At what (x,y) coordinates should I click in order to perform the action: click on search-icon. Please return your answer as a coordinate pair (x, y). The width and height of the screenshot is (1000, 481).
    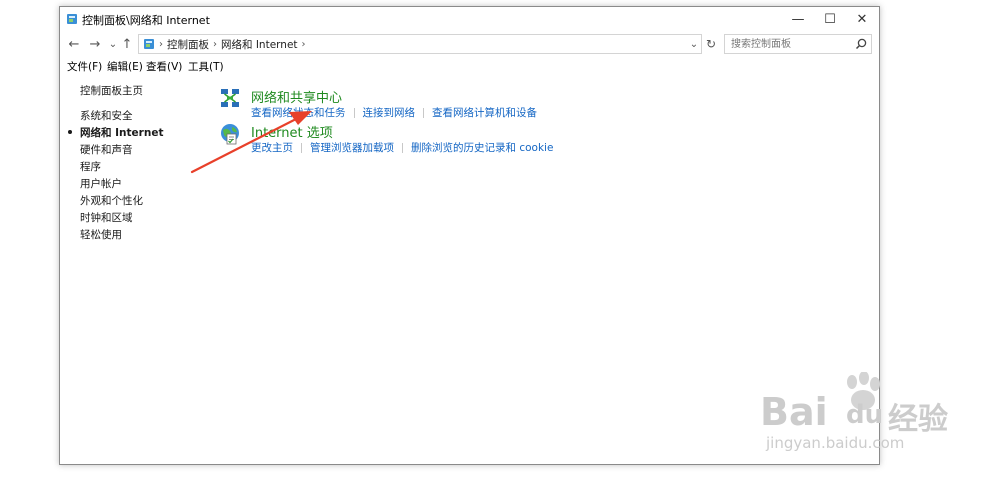
    Looking at the image, I should click on (861, 44).